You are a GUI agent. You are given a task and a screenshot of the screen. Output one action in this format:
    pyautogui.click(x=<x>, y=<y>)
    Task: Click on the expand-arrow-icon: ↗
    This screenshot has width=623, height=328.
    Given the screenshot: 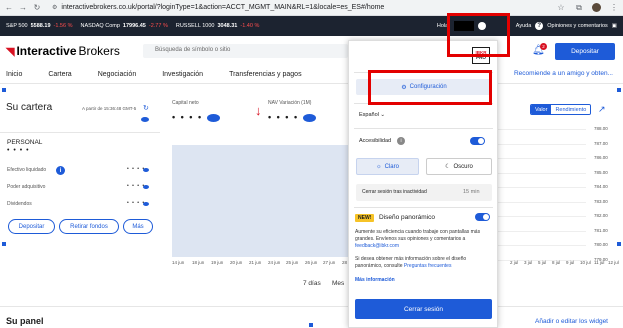 What is the action you would take?
    pyautogui.click(x=602, y=109)
    